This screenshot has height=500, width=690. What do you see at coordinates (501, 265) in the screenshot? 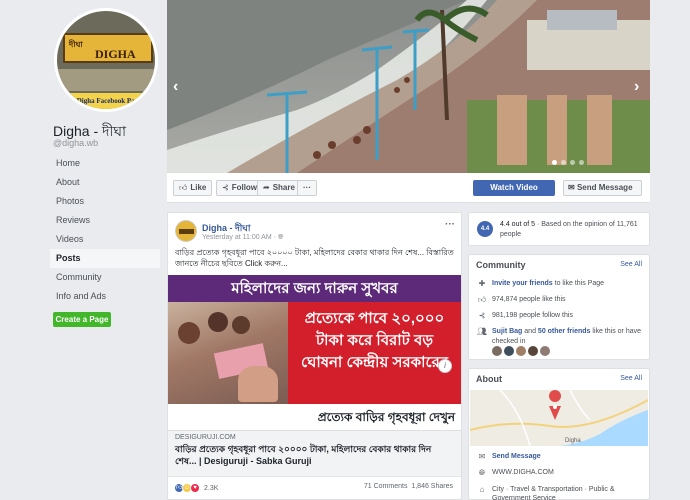
I see `community-title: Community` at bounding box center [501, 265].